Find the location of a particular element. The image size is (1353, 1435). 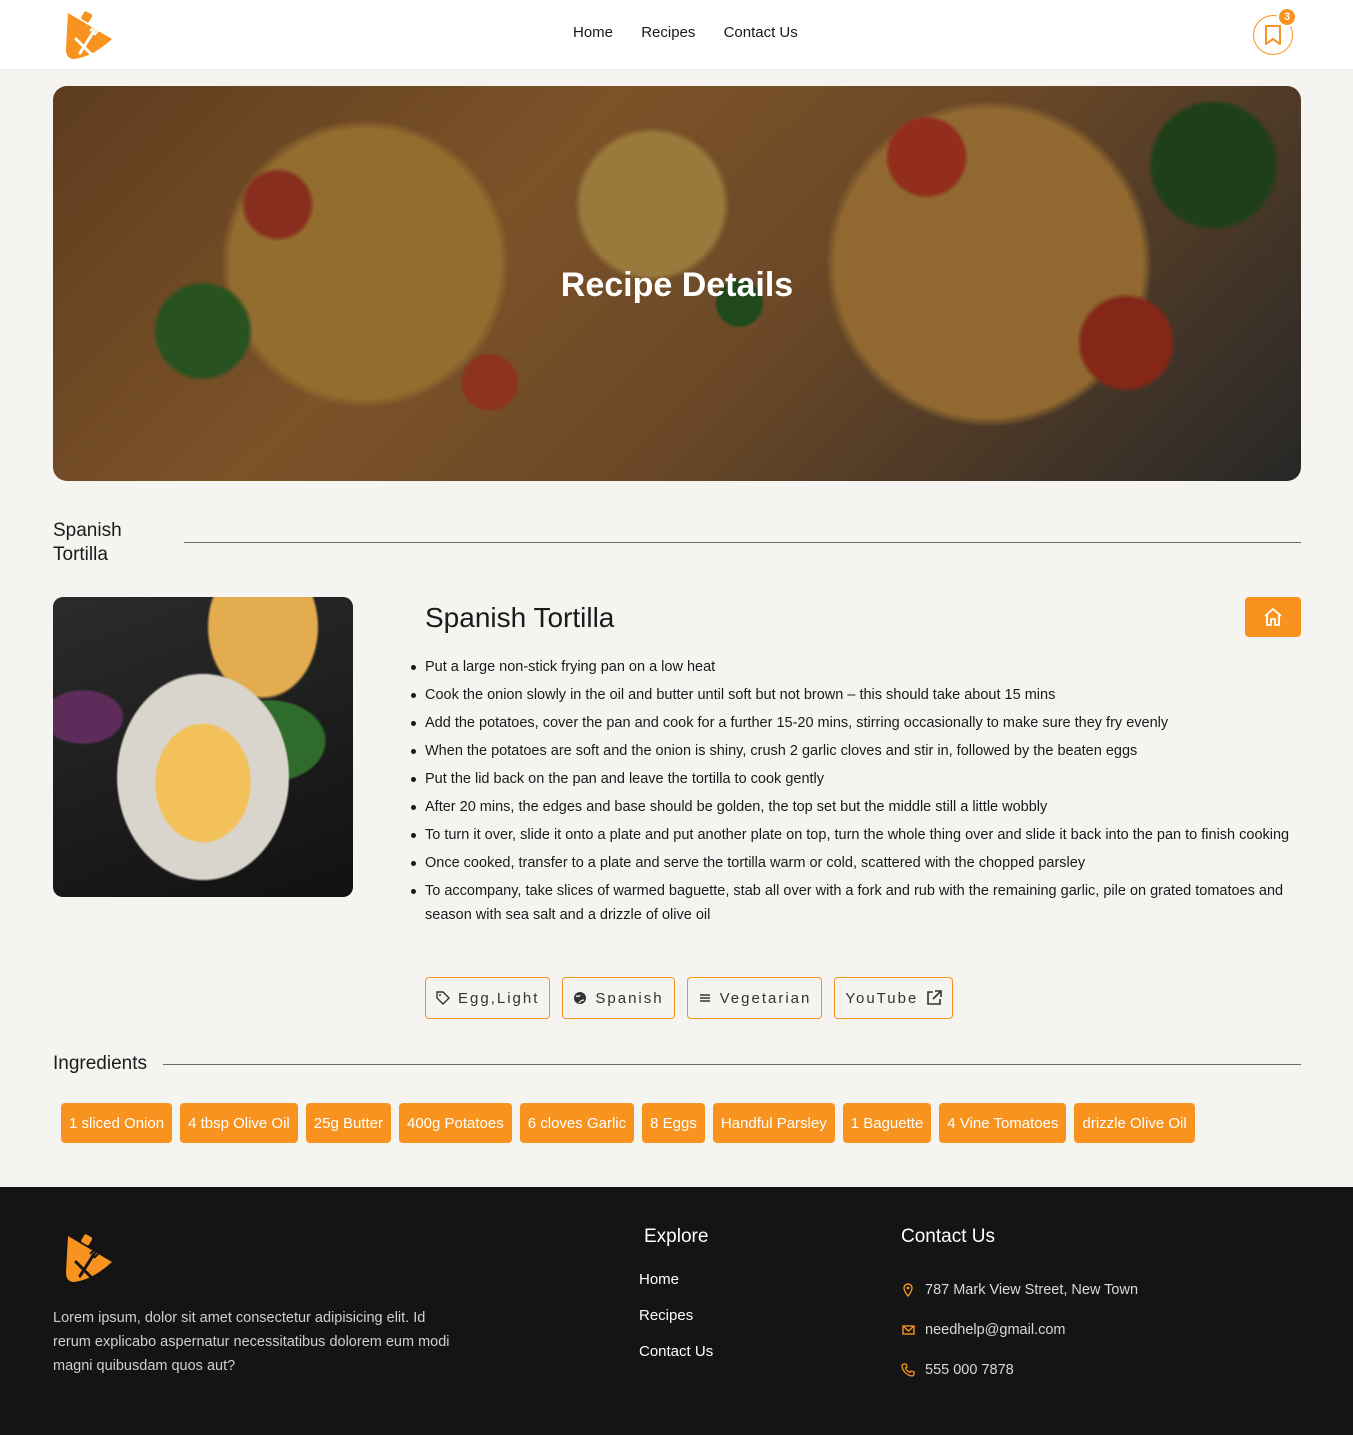

tag-badge: Egg,Light is located at coordinates (488, 998).